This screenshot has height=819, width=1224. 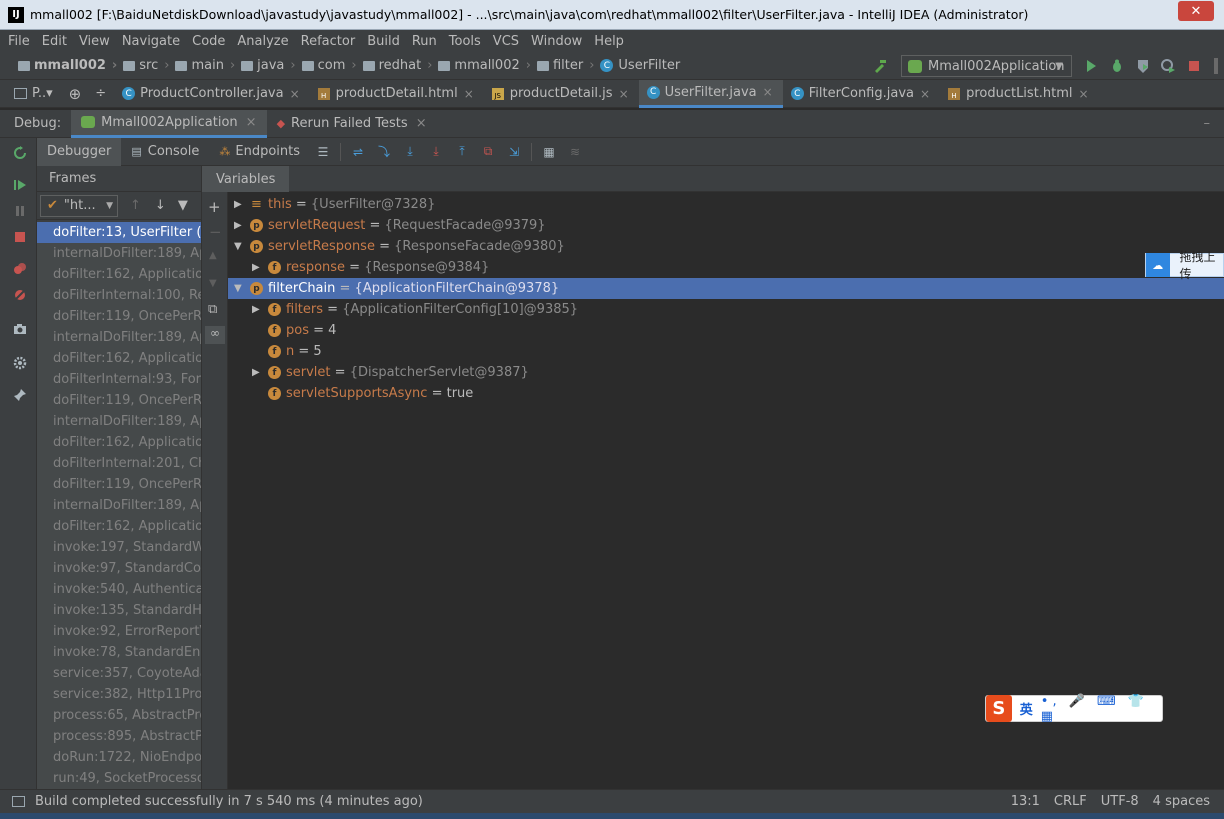 What do you see at coordinates (726, 372) in the screenshot?
I see `variable-row: ▶ f servlet = {DispatcherServlet@9387}` at bounding box center [726, 372].